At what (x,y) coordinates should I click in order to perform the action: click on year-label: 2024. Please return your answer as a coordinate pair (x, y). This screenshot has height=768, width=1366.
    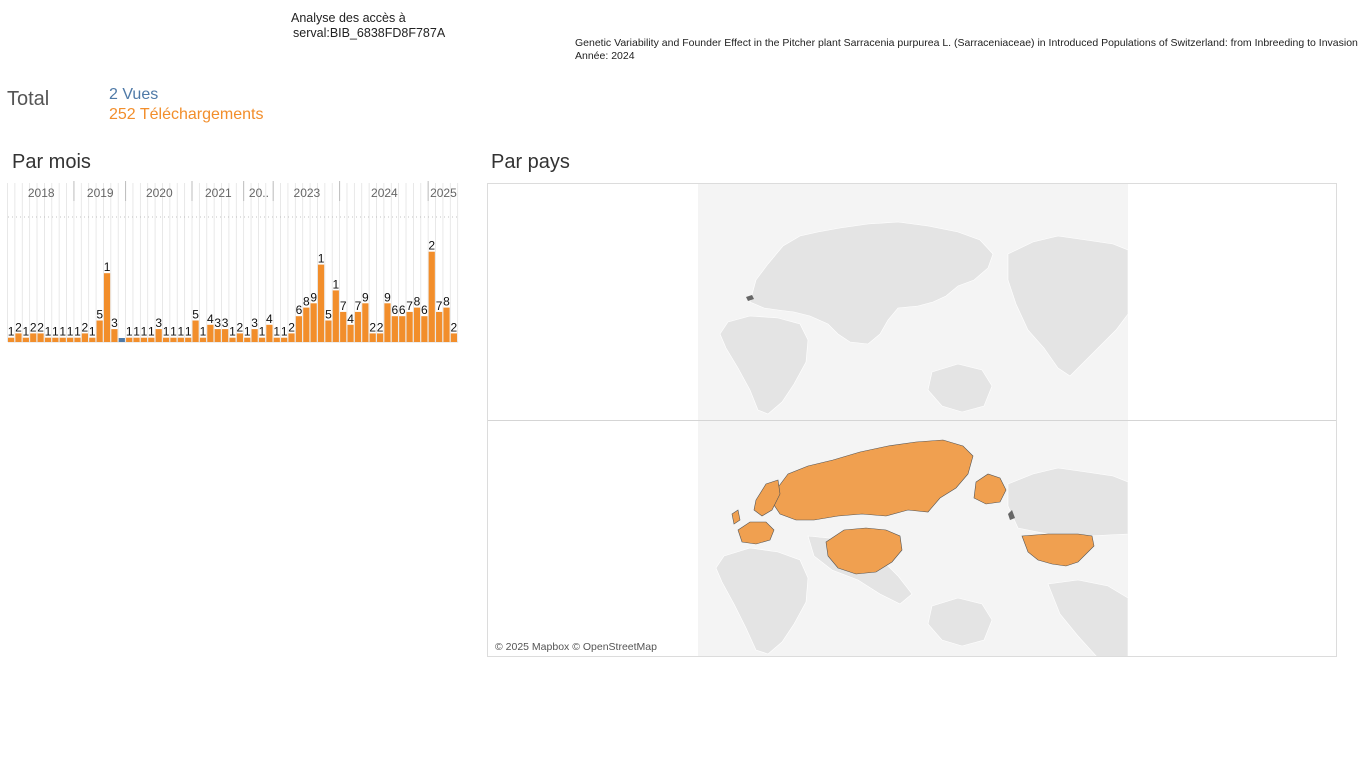
    Looking at the image, I should click on (384, 193).